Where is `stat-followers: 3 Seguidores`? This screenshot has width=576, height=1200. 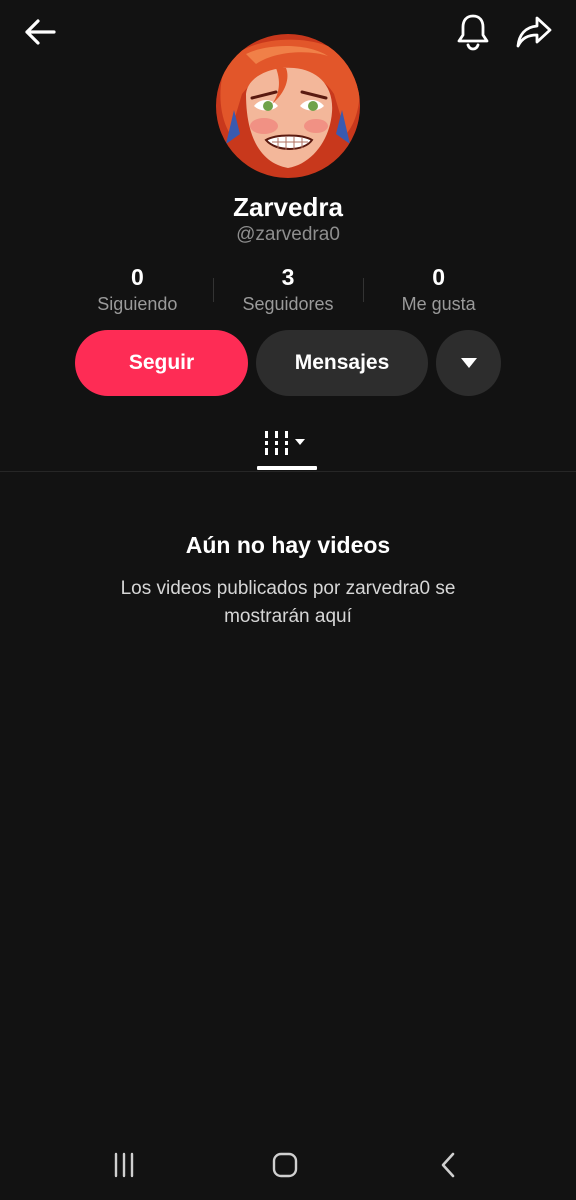 stat-followers: 3 Seguidores is located at coordinates (288, 292).